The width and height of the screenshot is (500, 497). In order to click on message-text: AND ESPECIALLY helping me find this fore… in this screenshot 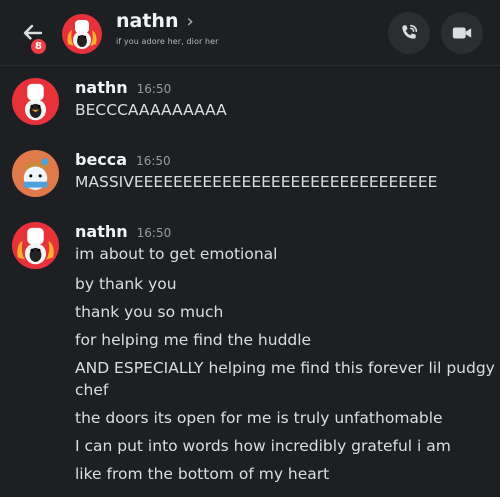, I will do `click(285, 368)`.